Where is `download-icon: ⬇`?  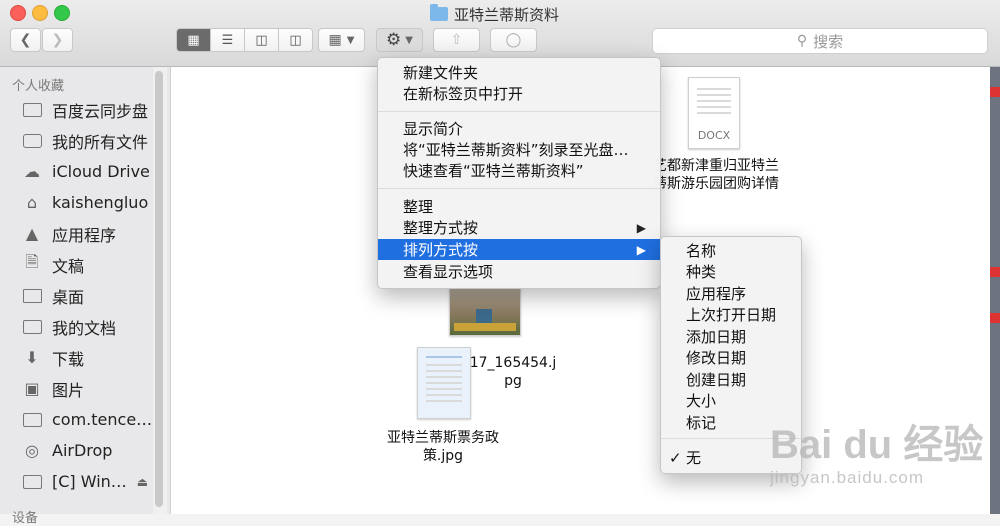
download-icon: ⬇ is located at coordinates (32, 357).